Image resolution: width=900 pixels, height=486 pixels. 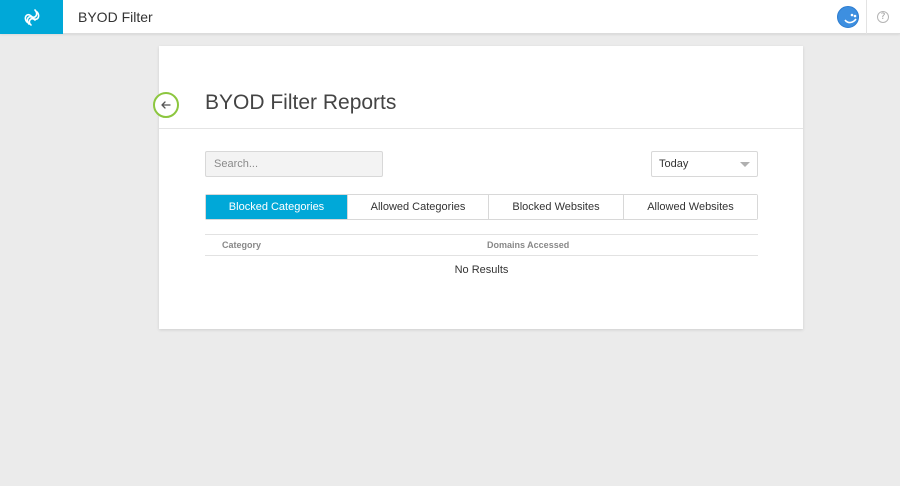 I want to click on app-title: BYOD Filter, so click(x=115, y=17).